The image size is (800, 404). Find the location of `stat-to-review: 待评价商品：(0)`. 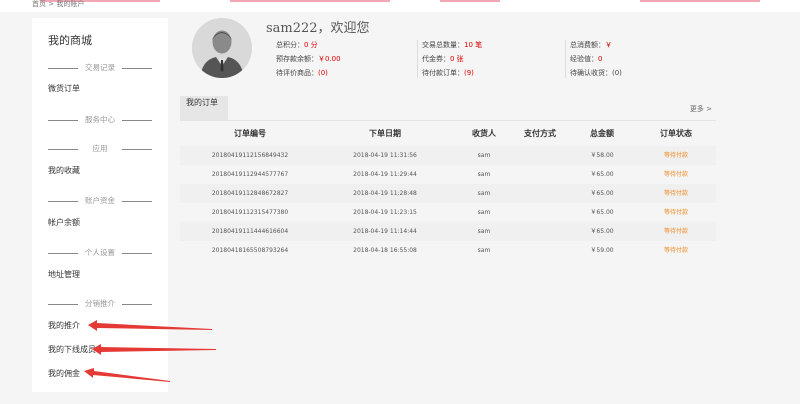

stat-to-review: 待评价商品：(0) is located at coordinates (302, 73).